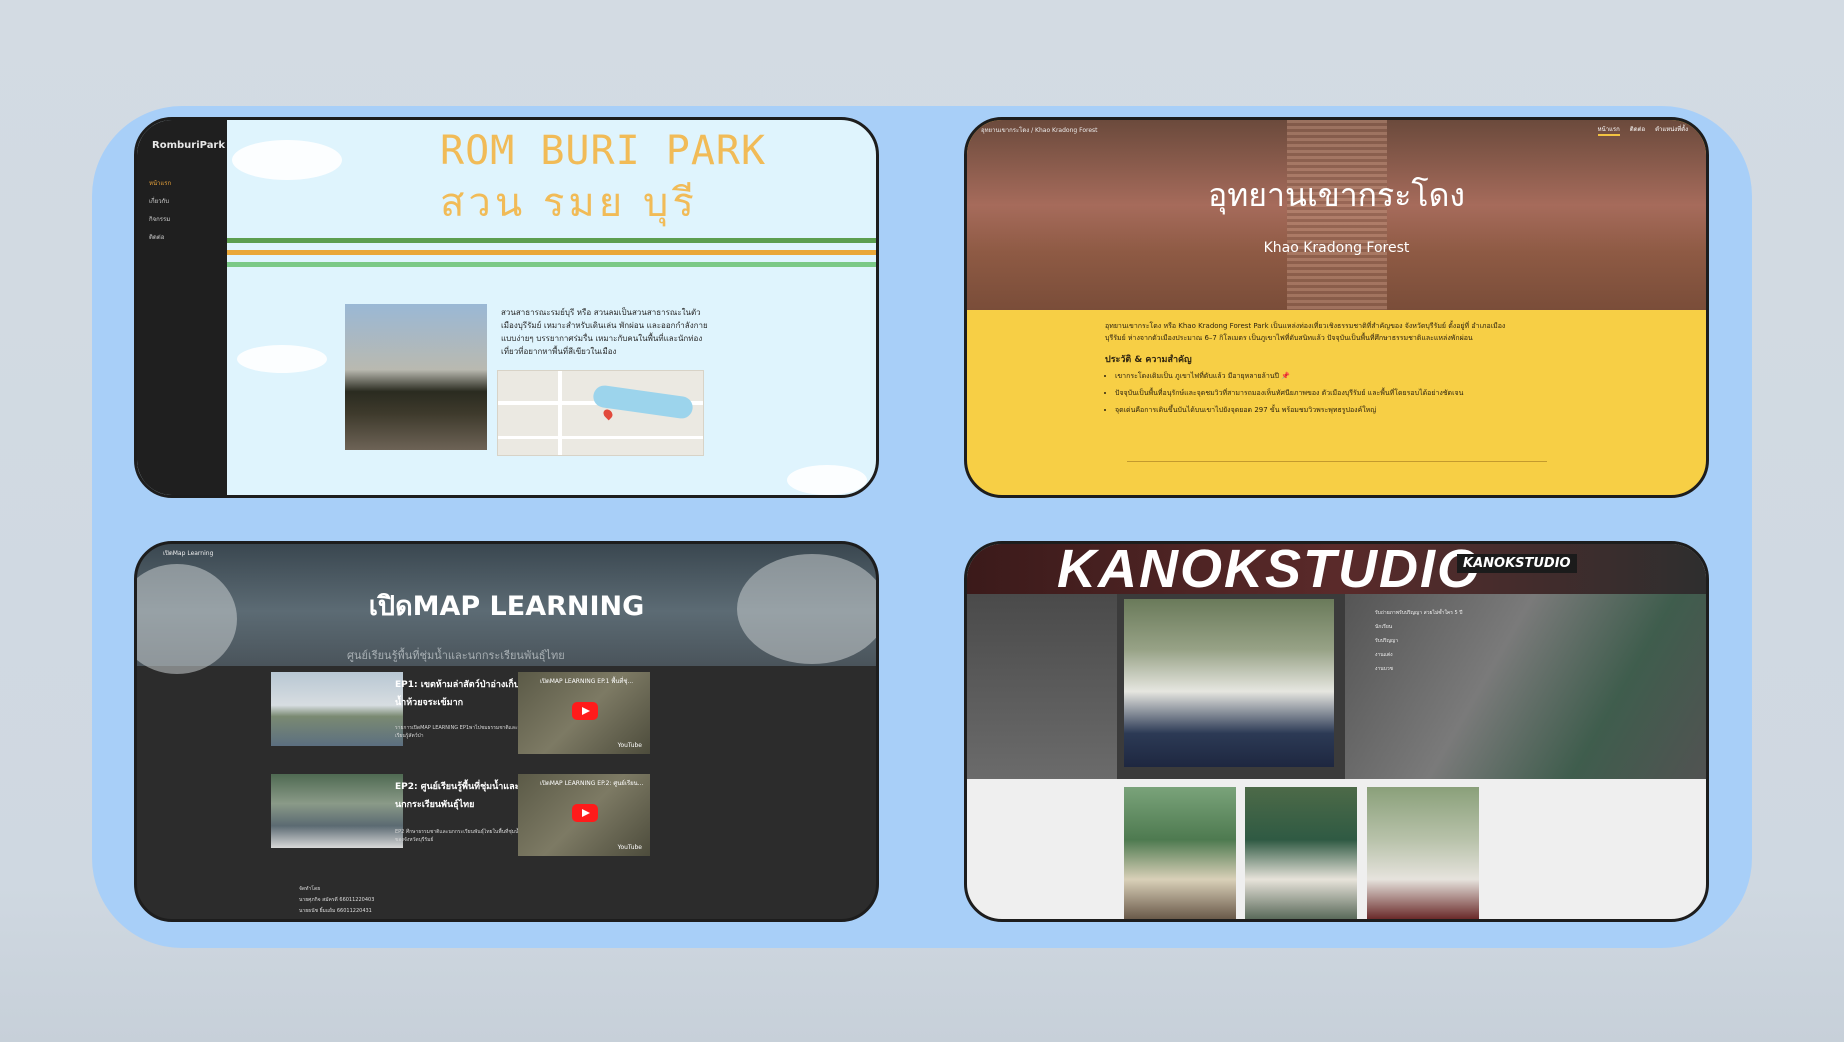  What do you see at coordinates (608, 414) in the screenshot?
I see `map-pin-icon` at bounding box center [608, 414].